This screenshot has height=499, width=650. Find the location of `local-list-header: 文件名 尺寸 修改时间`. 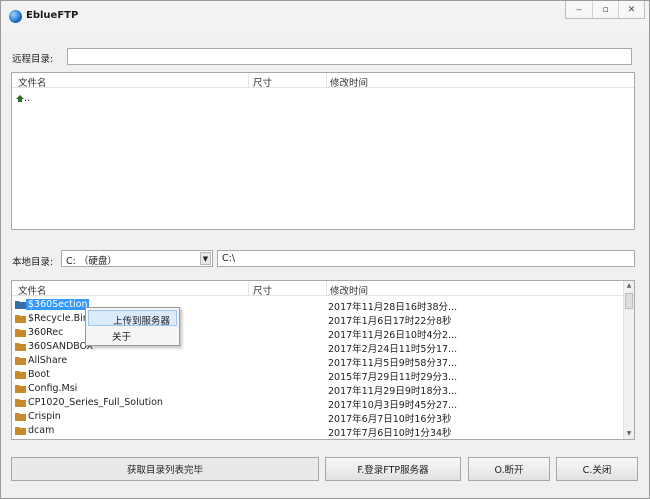

local-list-header: 文件名 尺寸 修改时间 is located at coordinates (323, 289).